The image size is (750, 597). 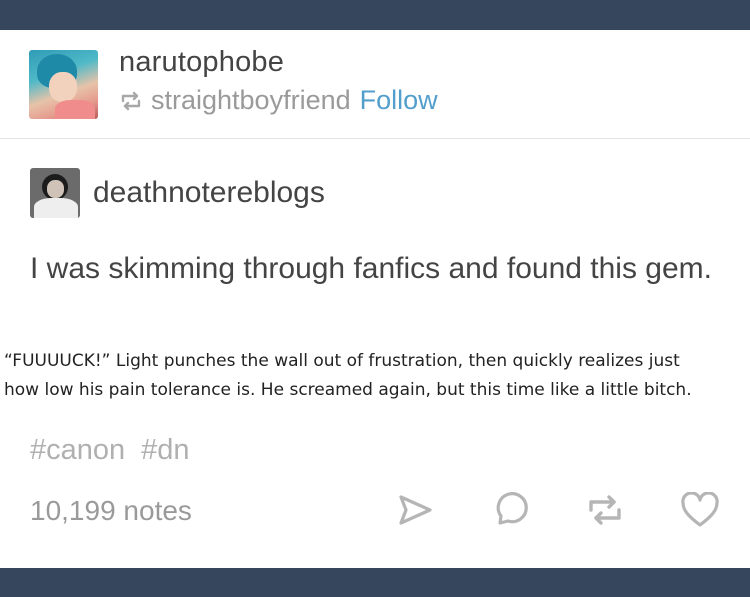 I want to click on header-divider, so click(x=375, y=138).